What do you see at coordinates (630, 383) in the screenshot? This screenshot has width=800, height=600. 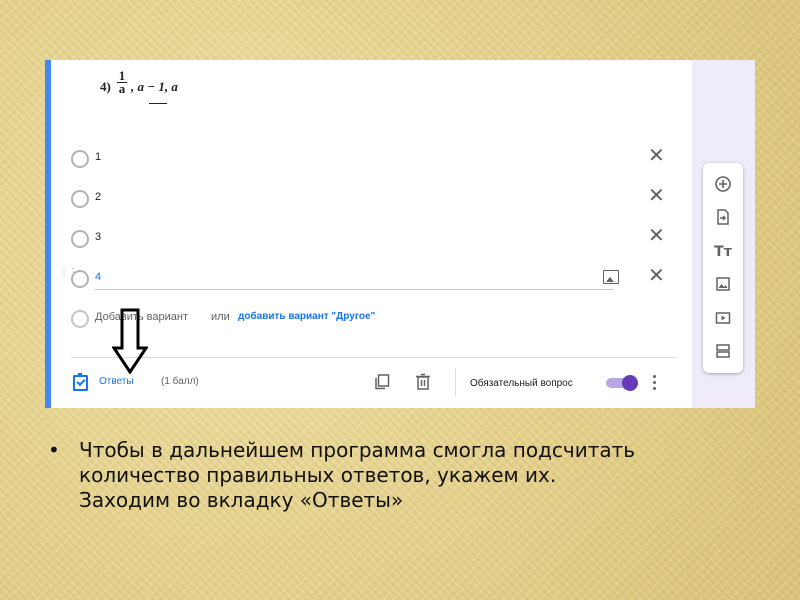 I see `toggle-thumb` at bounding box center [630, 383].